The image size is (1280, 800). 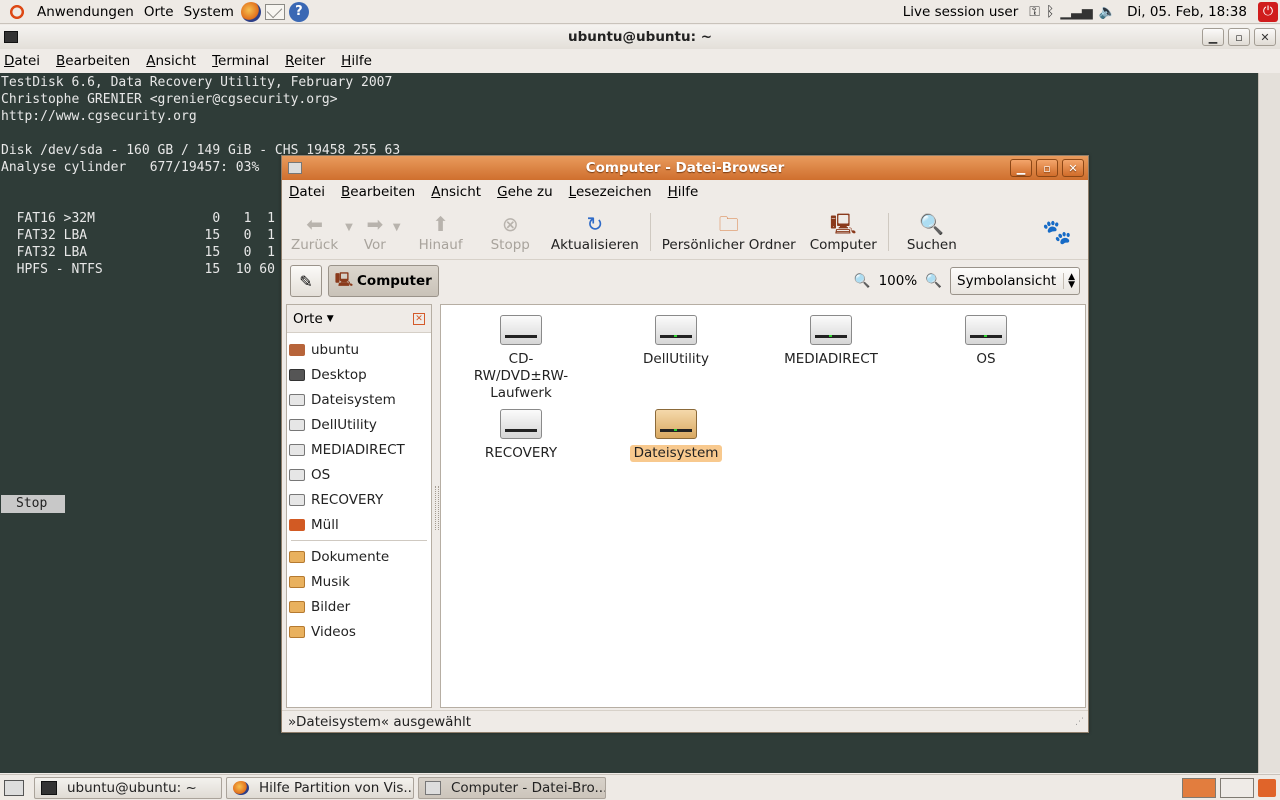 What do you see at coordinates (888, 231) in the screenshot?
I see `toolbar-separator` at bounding box center [888, 231].